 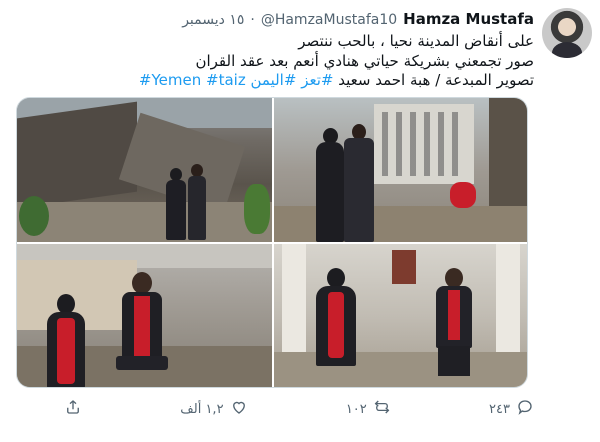 I want to click on retweet-icon, so click(x=382, y=409).